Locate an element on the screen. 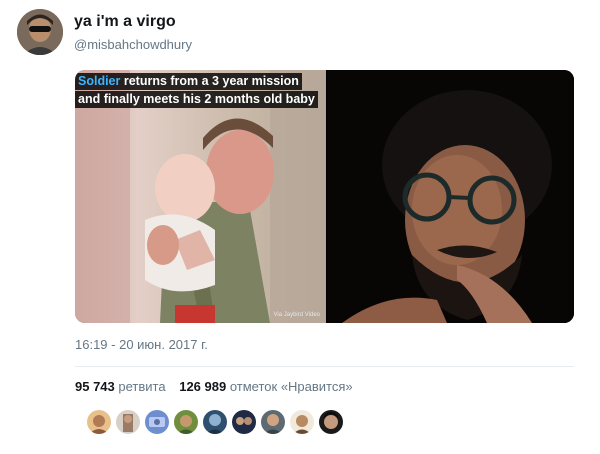 Image resolution: width=600 pixels, height=454 pixels. display-name: ya i'm a virgo is located at coordinates (125, 22).